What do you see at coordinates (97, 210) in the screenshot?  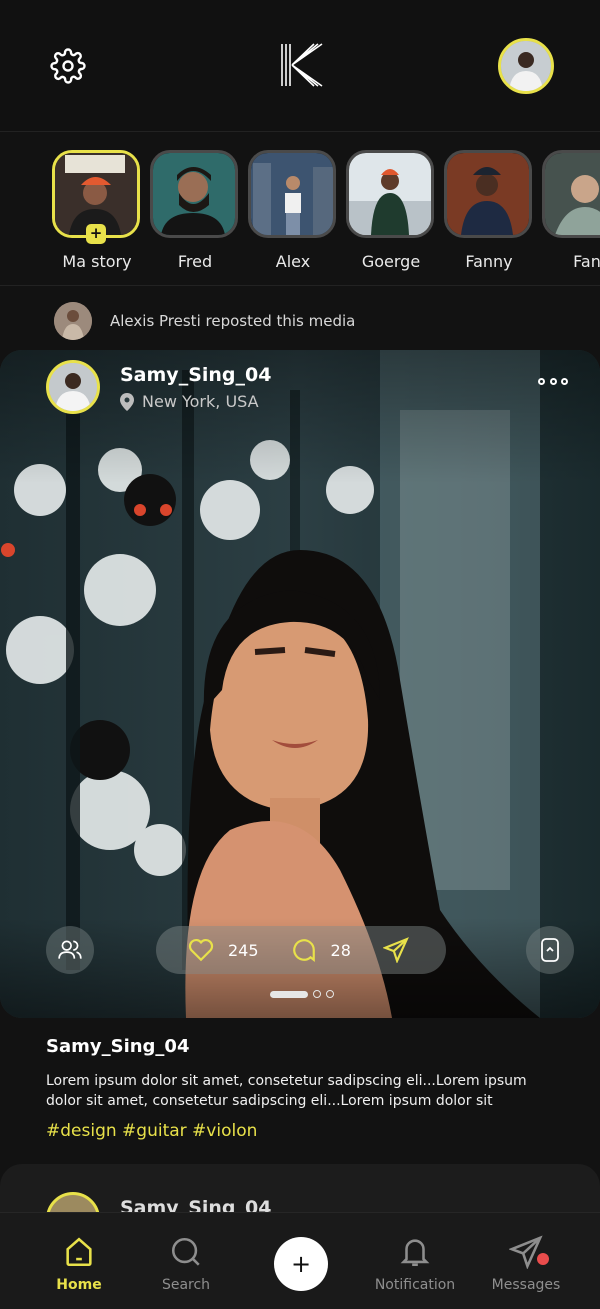 I see `story-ma-story: + Ma story` at bounding box center [97, 210].